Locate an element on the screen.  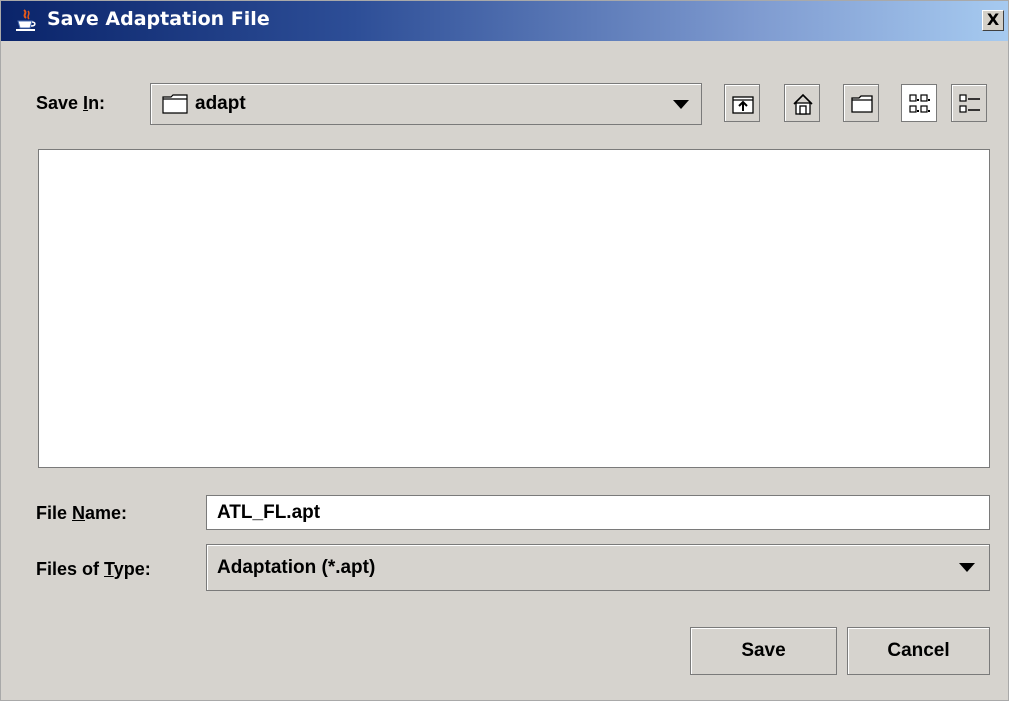
save-button: Save is located at coordinates (763, 651).